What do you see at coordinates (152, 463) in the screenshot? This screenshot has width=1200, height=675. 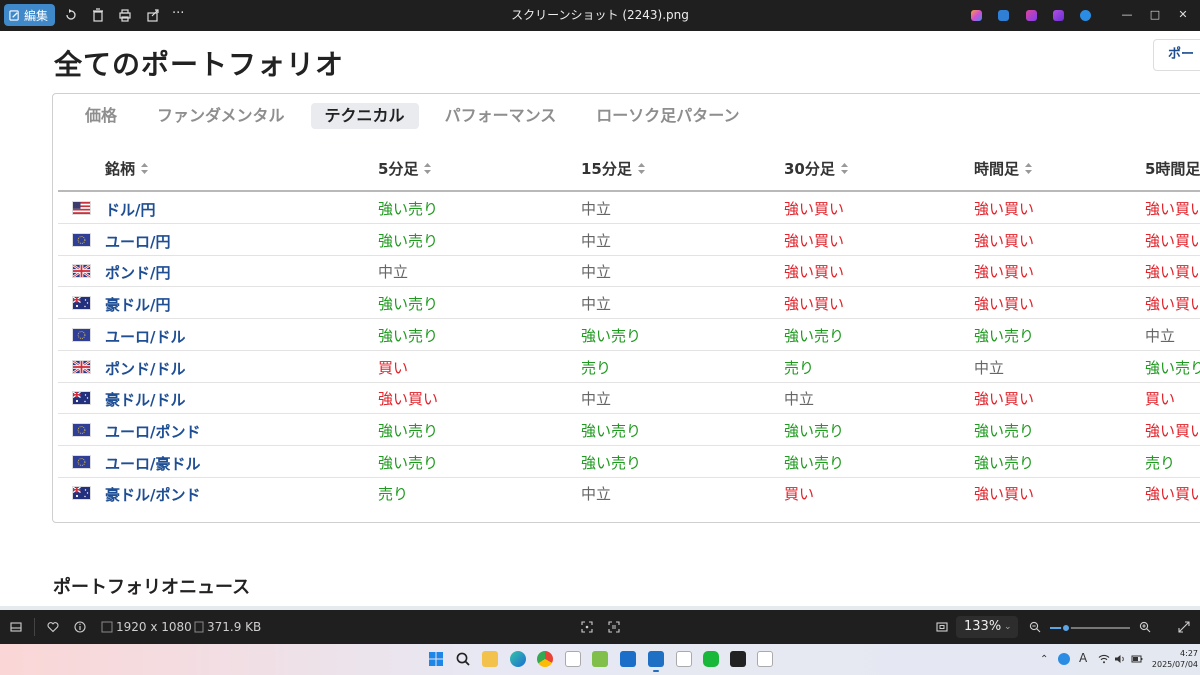 I see `currency-pair-link: ユーロ/豪ドル` at bounding box center [152, 463].